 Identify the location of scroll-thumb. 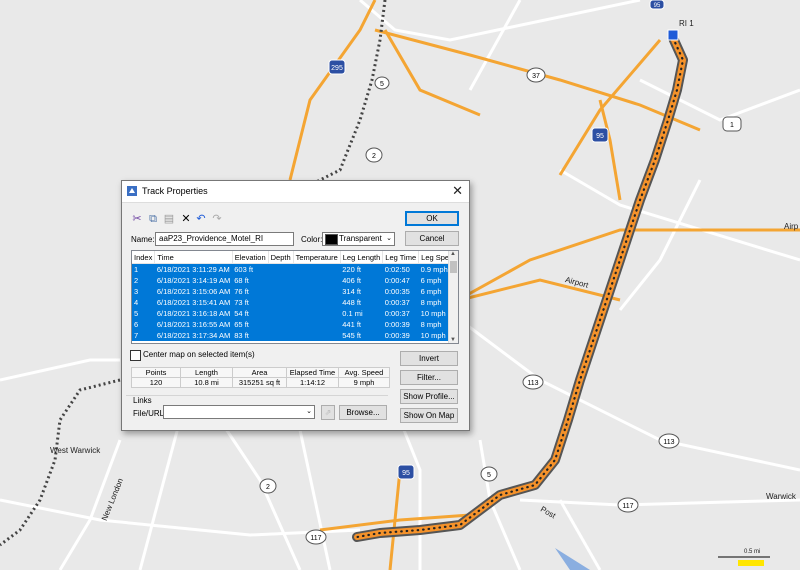
(453, 267).